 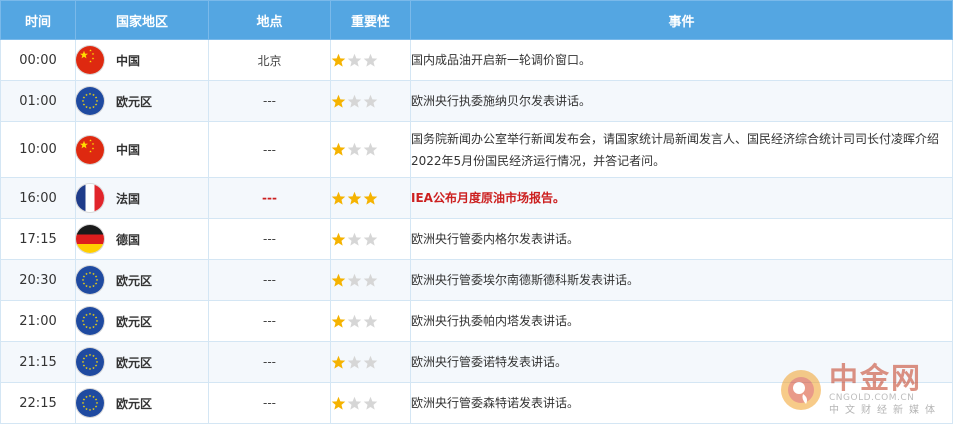 What do you see at coordinates (142, 198) in the screenshot?
I see `event-country-cell: 法国` at bounding box center [142, 198].